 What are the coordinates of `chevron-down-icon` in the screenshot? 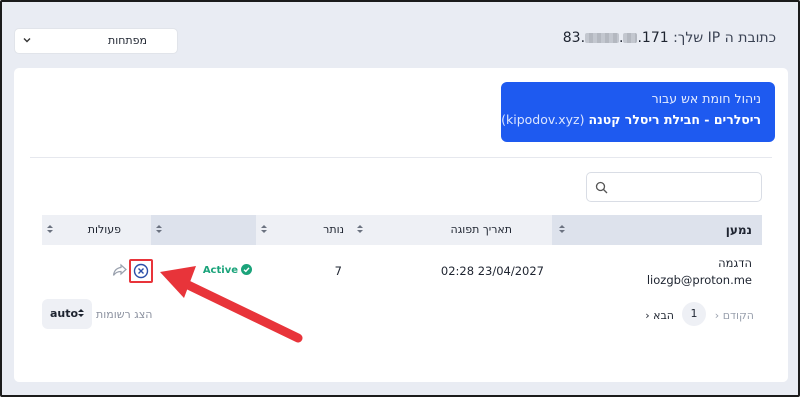 It's located at (27, 40).